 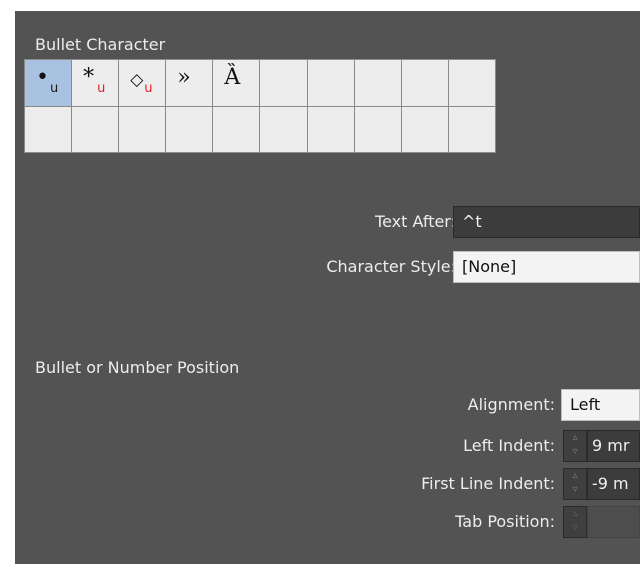 What do you see at coordinates (613, 522) in the screenshot?
I see `tab-position-field` at bounding box center [613, 522].